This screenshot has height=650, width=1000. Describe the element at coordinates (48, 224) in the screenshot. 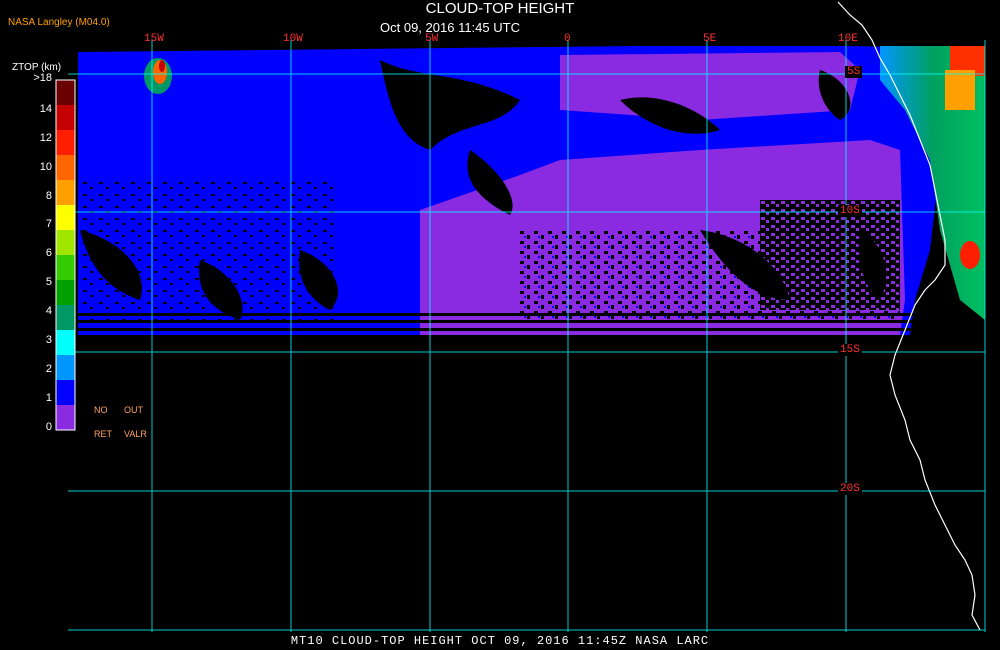

I see `legend-tick: 7` at that location.